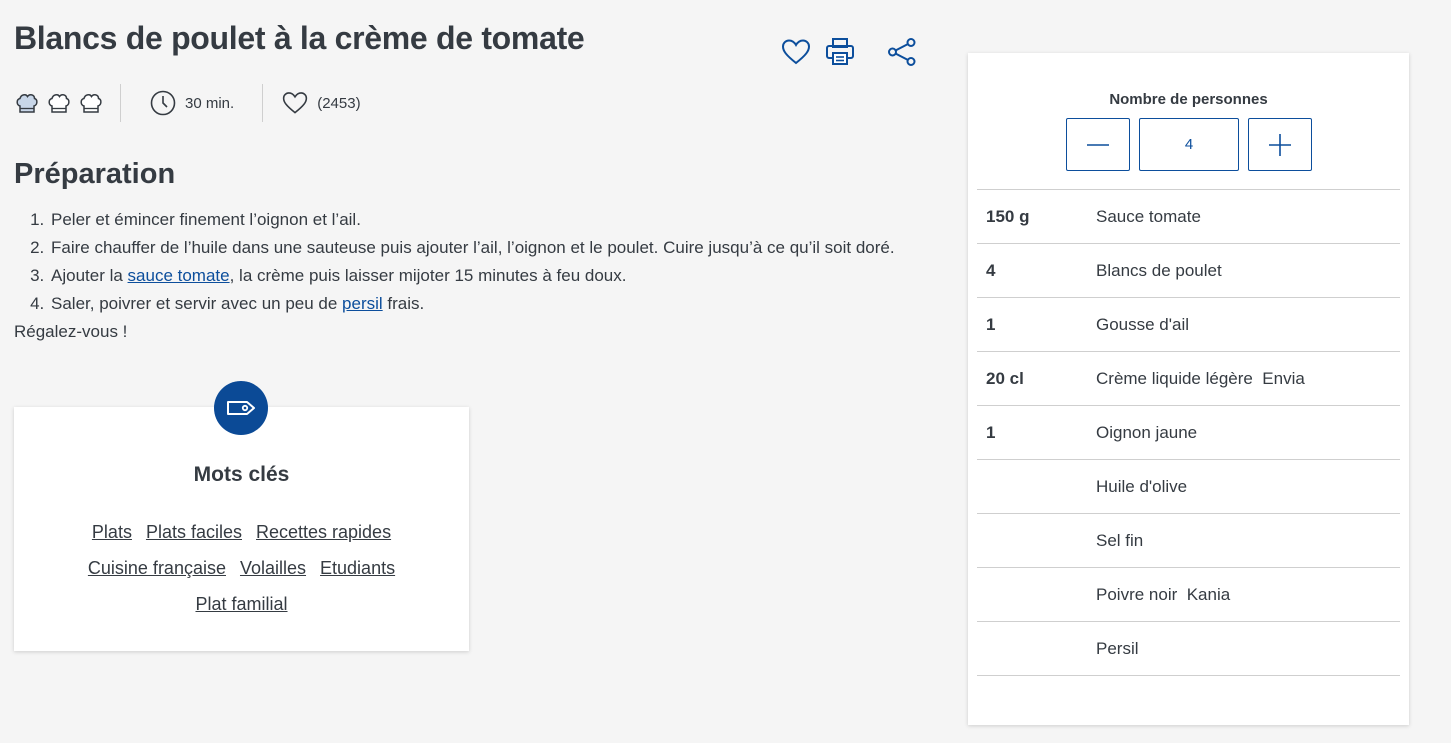 The image size is (1451, 743). What do you see at coordinates (1188, 99) in the screenshot?
I see `servings-label: Nombre de personnes` at bounding box center [1188, 99].